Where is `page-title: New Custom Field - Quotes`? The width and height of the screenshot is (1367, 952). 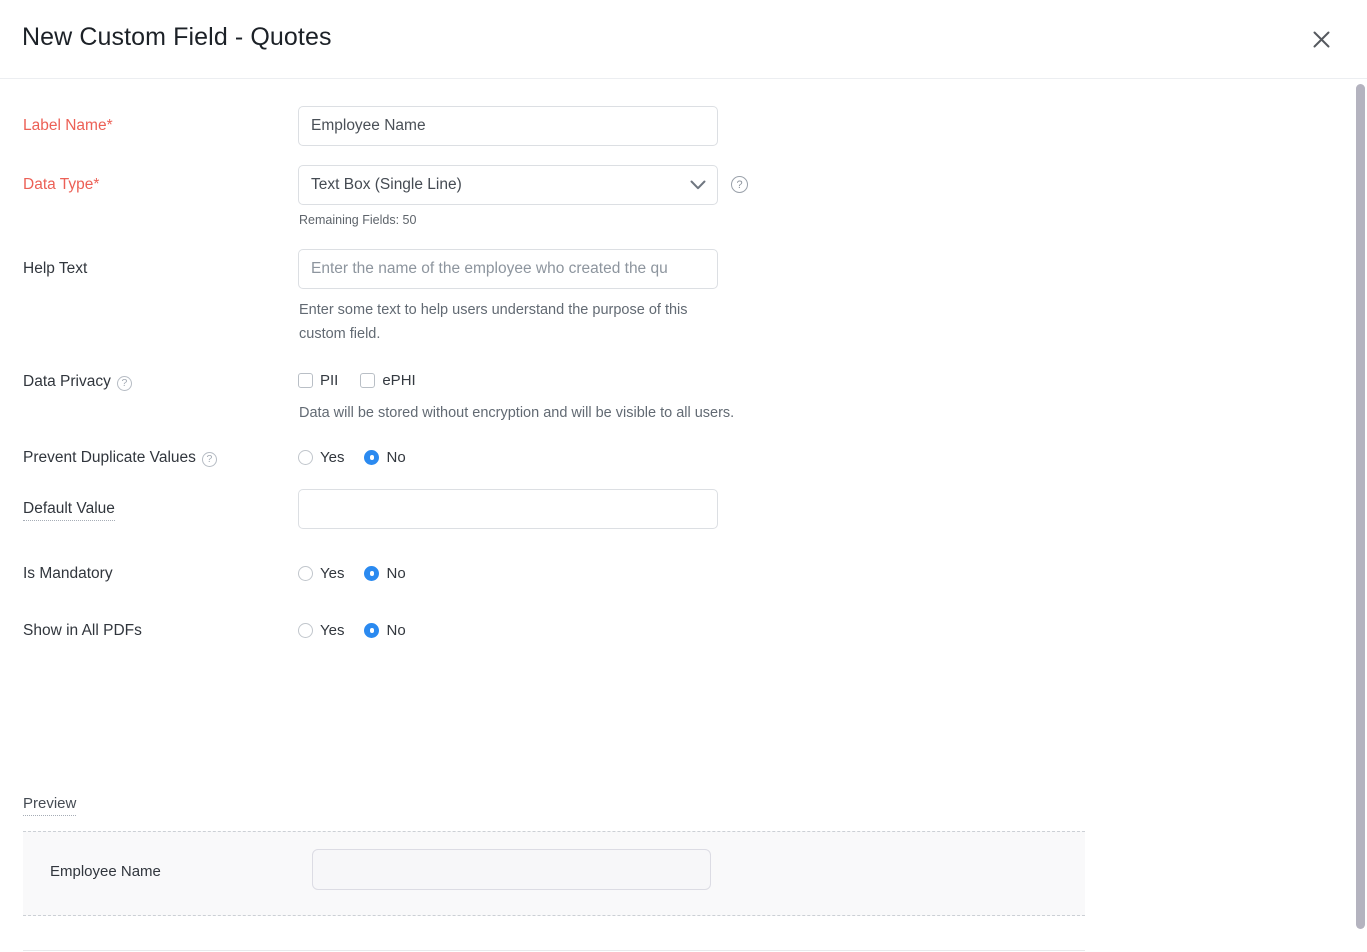
page-title: New Custom Field - Quotes is located at coordinates (177, 37).